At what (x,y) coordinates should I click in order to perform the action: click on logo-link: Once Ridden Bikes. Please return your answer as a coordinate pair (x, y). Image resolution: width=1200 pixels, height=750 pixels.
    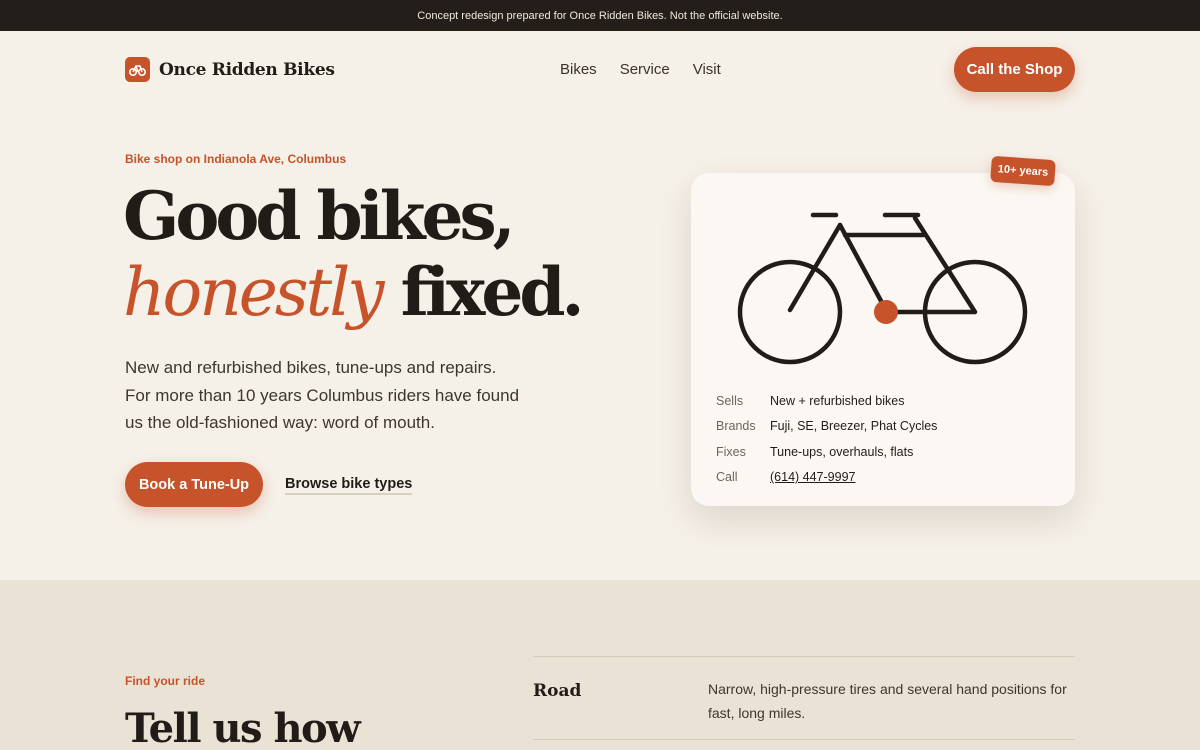
    Looking at the image, I should click on (230, 69).